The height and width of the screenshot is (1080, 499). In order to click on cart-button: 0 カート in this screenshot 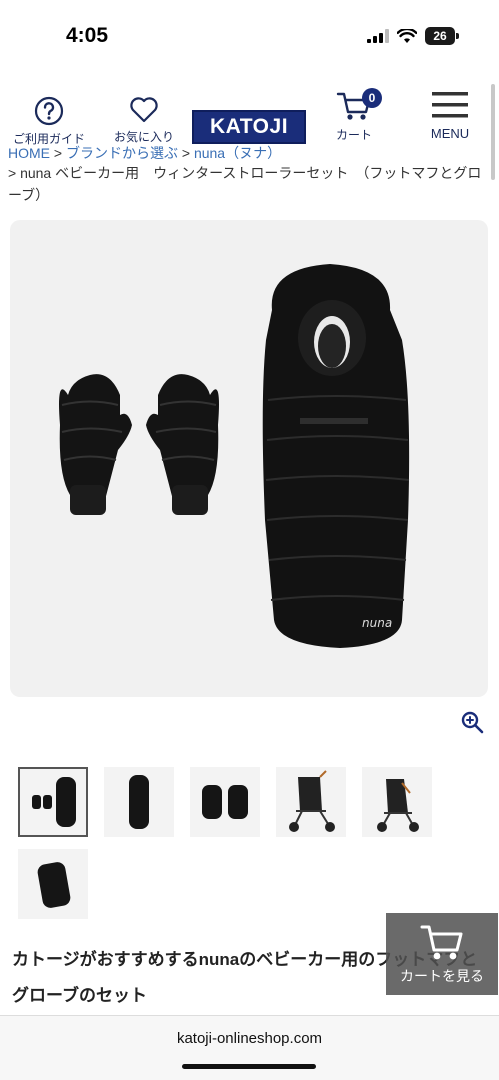, I will do `click(356, 115)`.